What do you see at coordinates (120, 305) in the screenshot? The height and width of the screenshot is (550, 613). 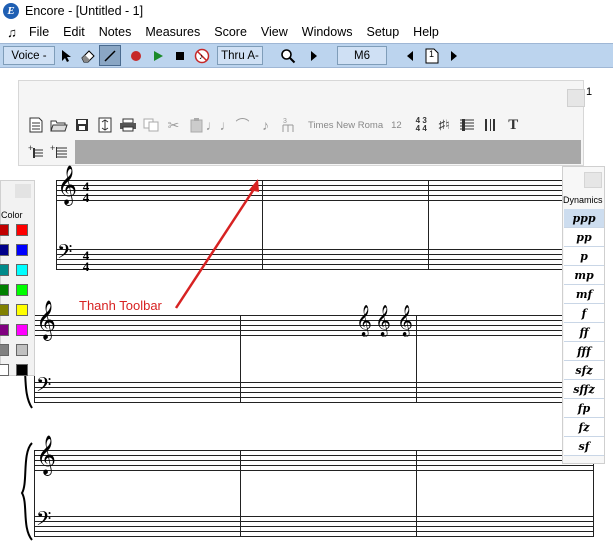 I see `annotation-label: Thanh Toolbar` at bounding box center [120, 305].